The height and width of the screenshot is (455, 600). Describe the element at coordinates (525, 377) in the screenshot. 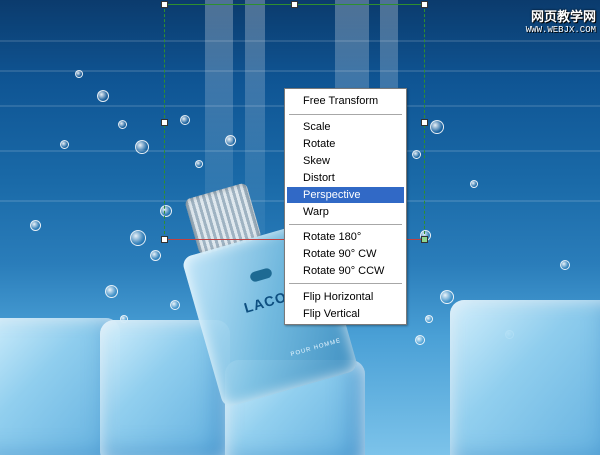

I see `ice-cube` at that location.